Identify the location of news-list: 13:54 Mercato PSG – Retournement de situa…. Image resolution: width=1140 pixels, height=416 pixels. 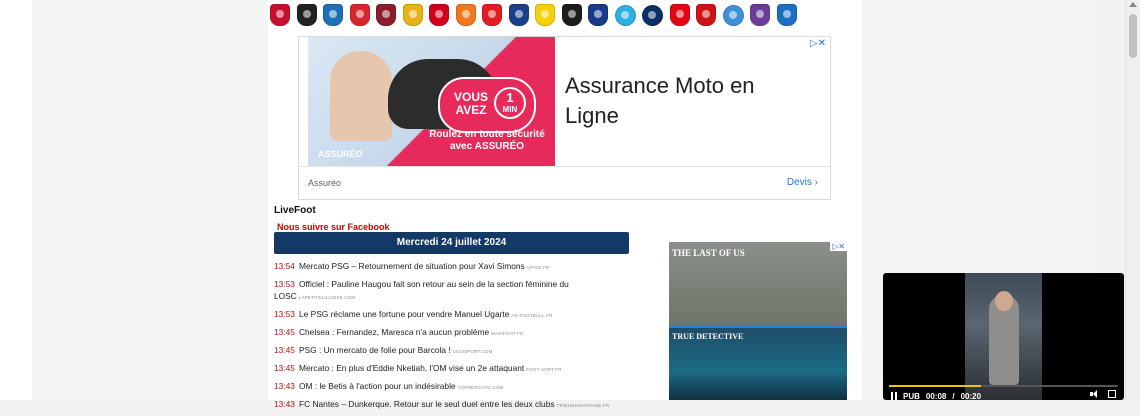
(454, 338).